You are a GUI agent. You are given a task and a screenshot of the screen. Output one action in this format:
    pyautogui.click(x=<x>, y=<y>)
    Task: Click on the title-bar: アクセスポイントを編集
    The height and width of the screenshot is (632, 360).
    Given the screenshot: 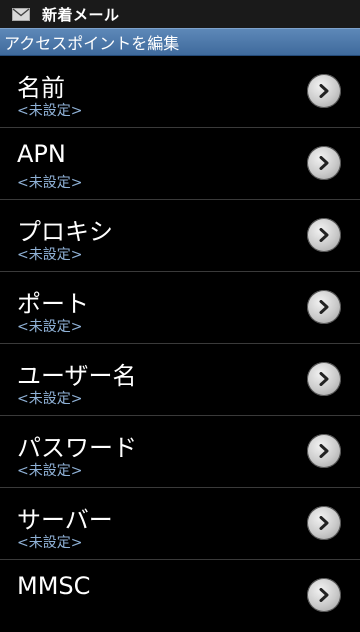 What is the action you would take?
    pyautogui.click(x=180, y=42)
    